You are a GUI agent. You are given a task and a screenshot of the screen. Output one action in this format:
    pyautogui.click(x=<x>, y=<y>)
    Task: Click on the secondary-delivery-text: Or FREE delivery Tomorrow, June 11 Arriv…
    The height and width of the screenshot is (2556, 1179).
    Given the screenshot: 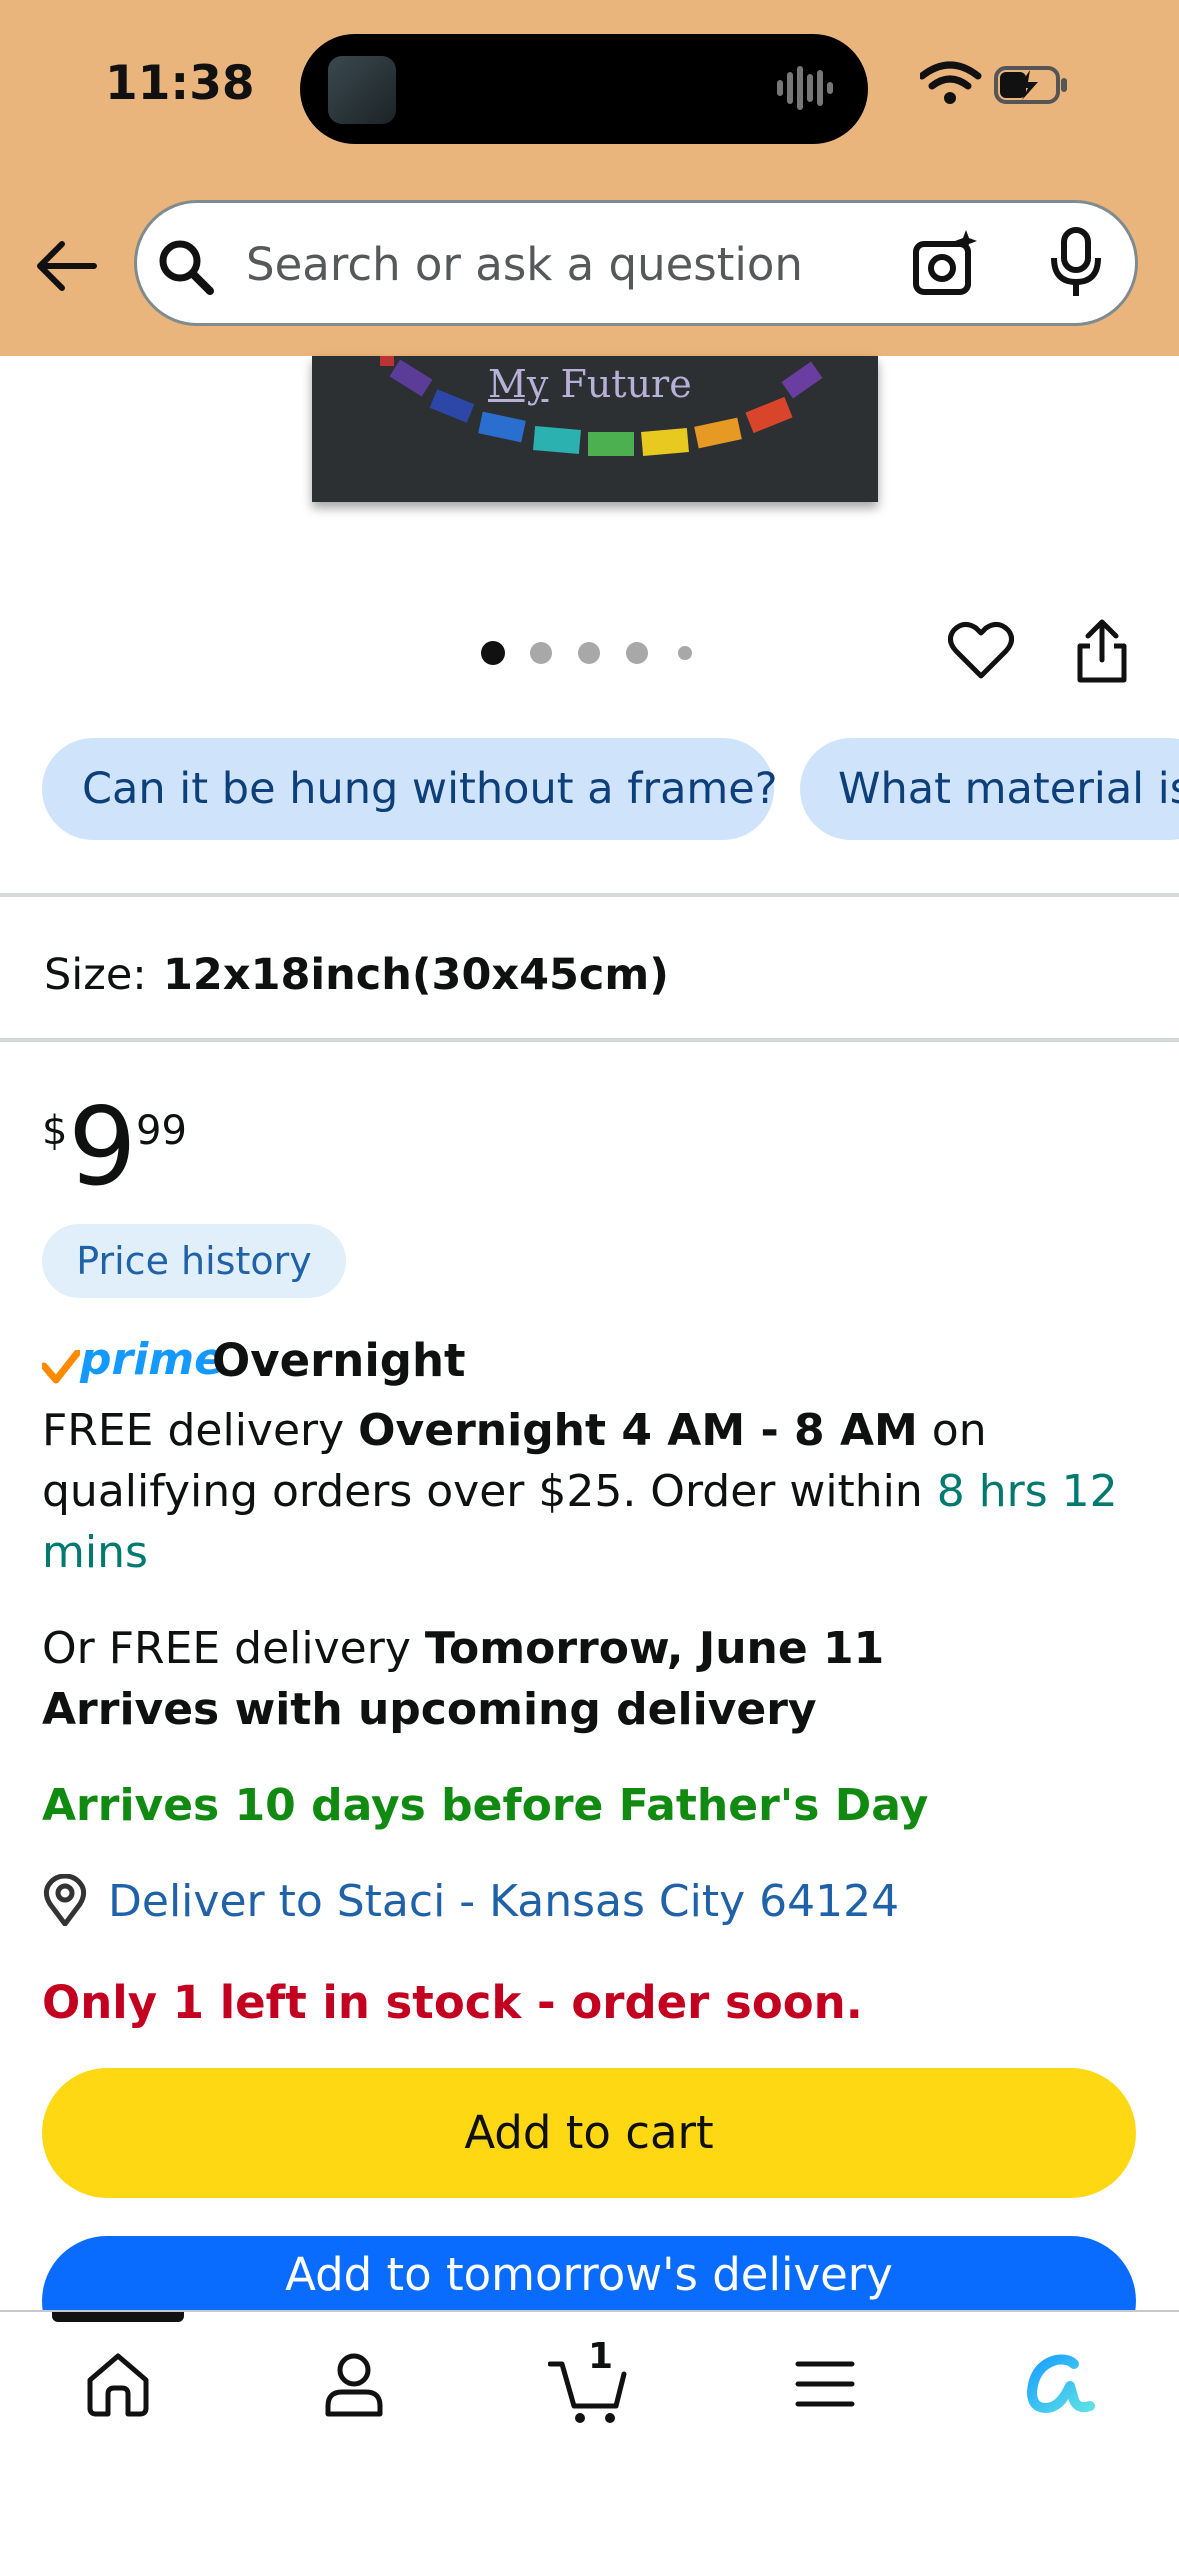 What is the action you would take?
    pyautogui.click(x=463, y=1679)
    